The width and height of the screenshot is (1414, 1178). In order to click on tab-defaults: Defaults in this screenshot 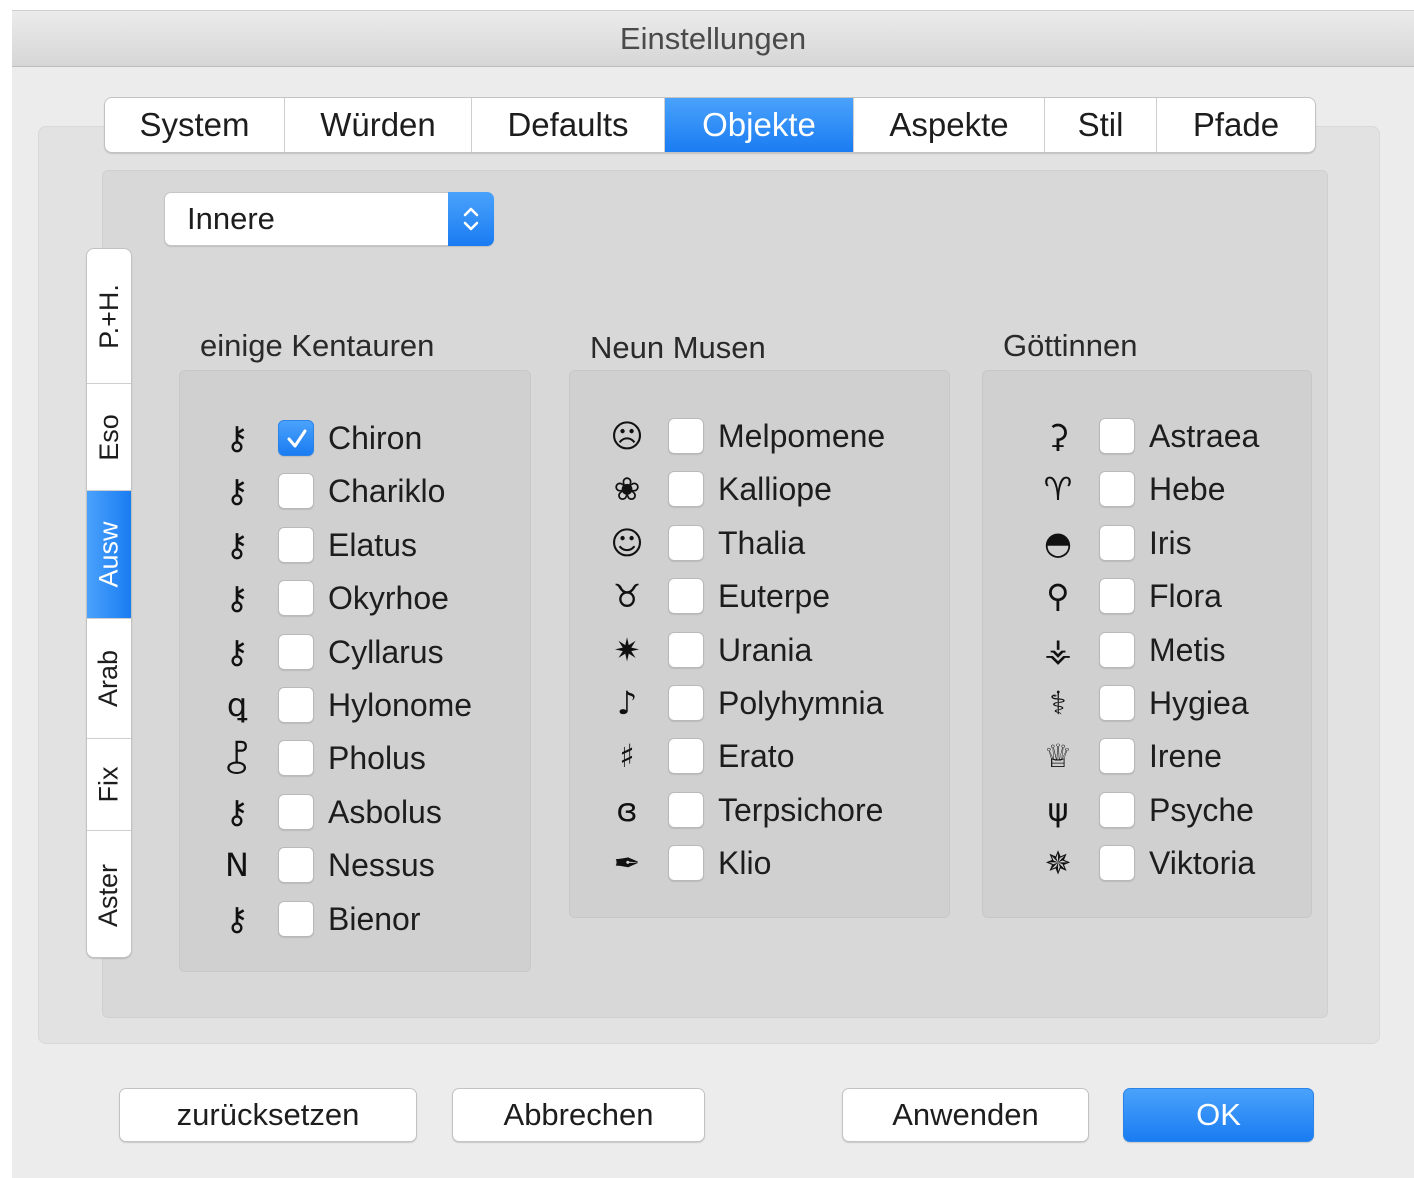, I will do `click(568, 125)`.